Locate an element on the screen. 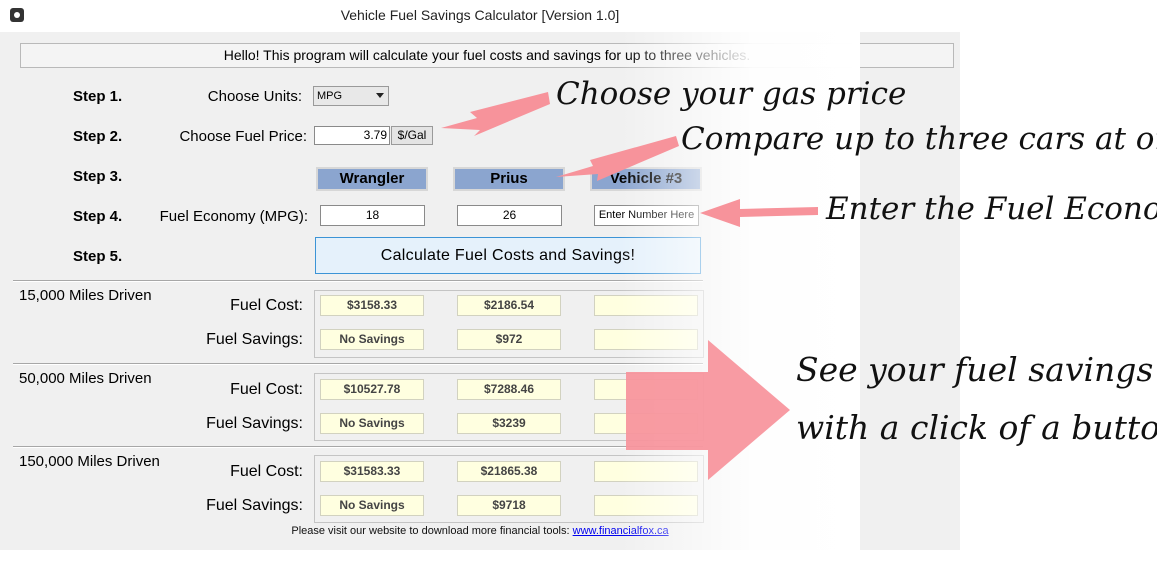 This screenshot has height=568, width=1157. savings-annotation-line-2: with a click of a button. is located at coordinates (976, 427).